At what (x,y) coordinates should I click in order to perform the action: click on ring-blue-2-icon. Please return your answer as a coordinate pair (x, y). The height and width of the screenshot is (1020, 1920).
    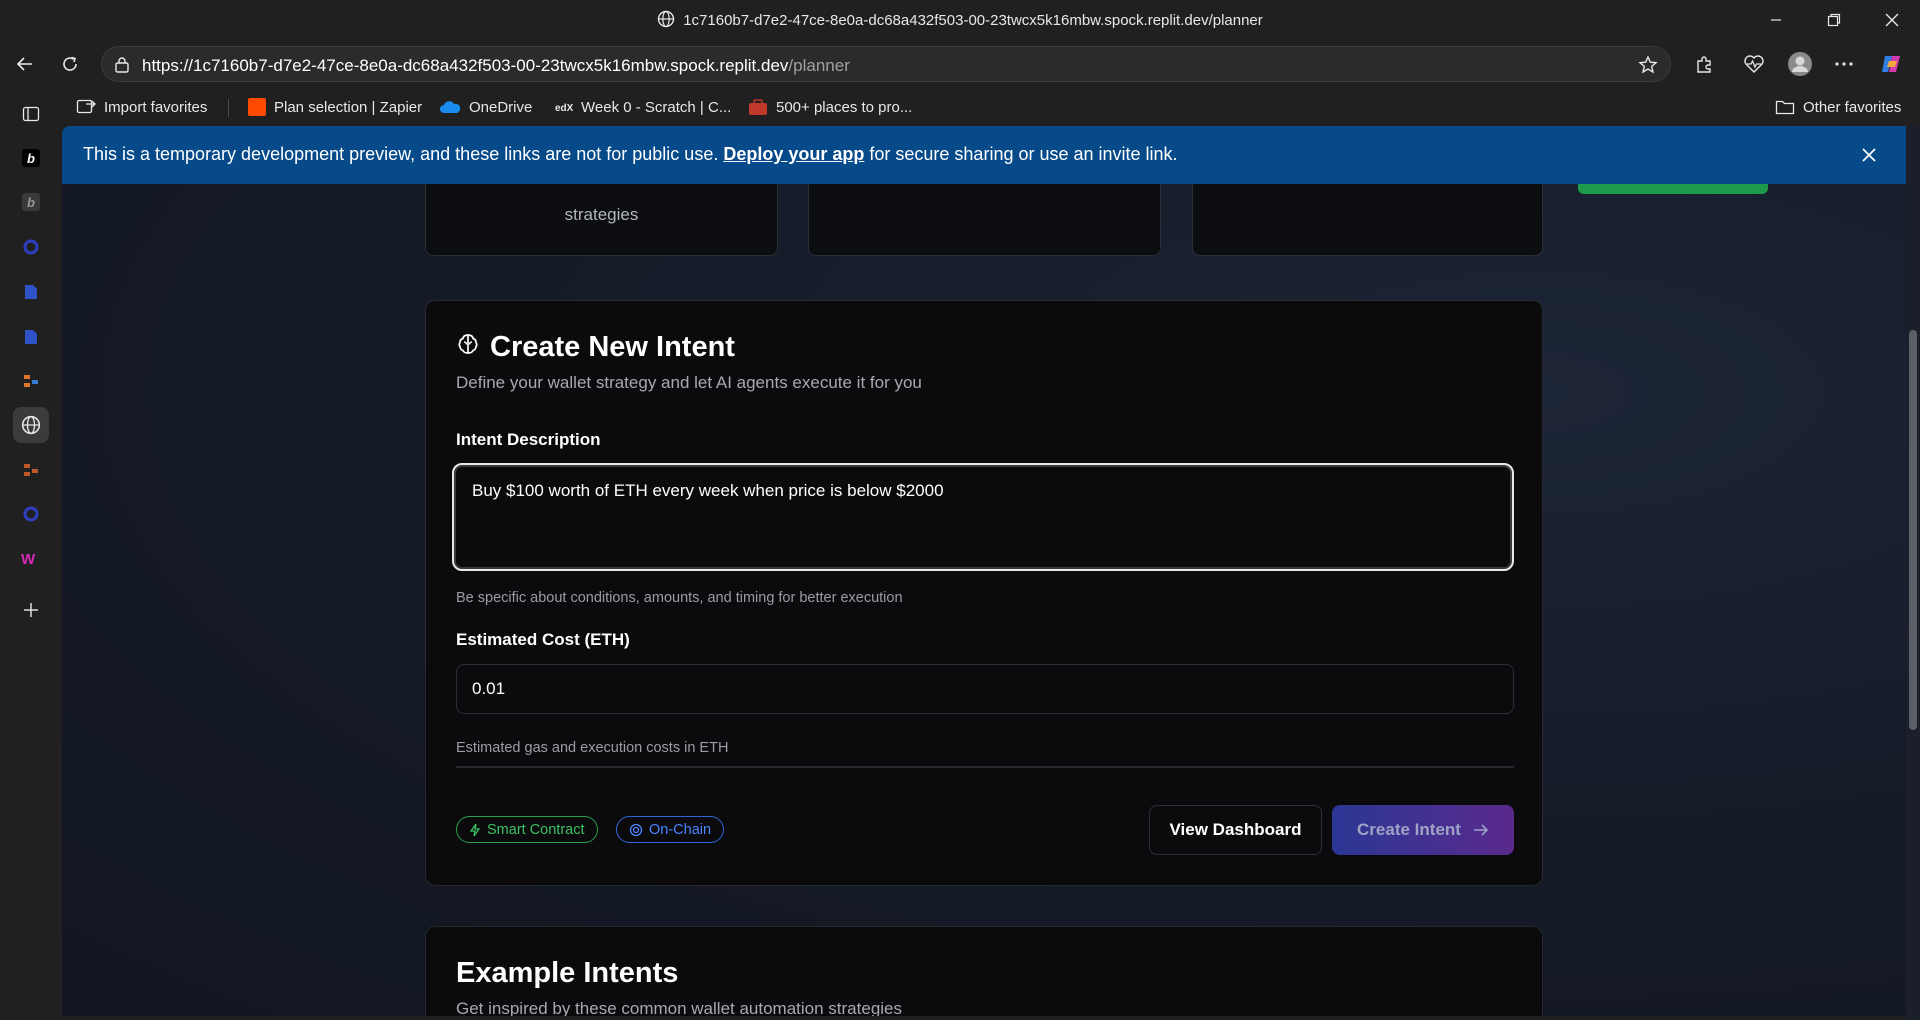
    Looking at the image, I should click on (31, 514).